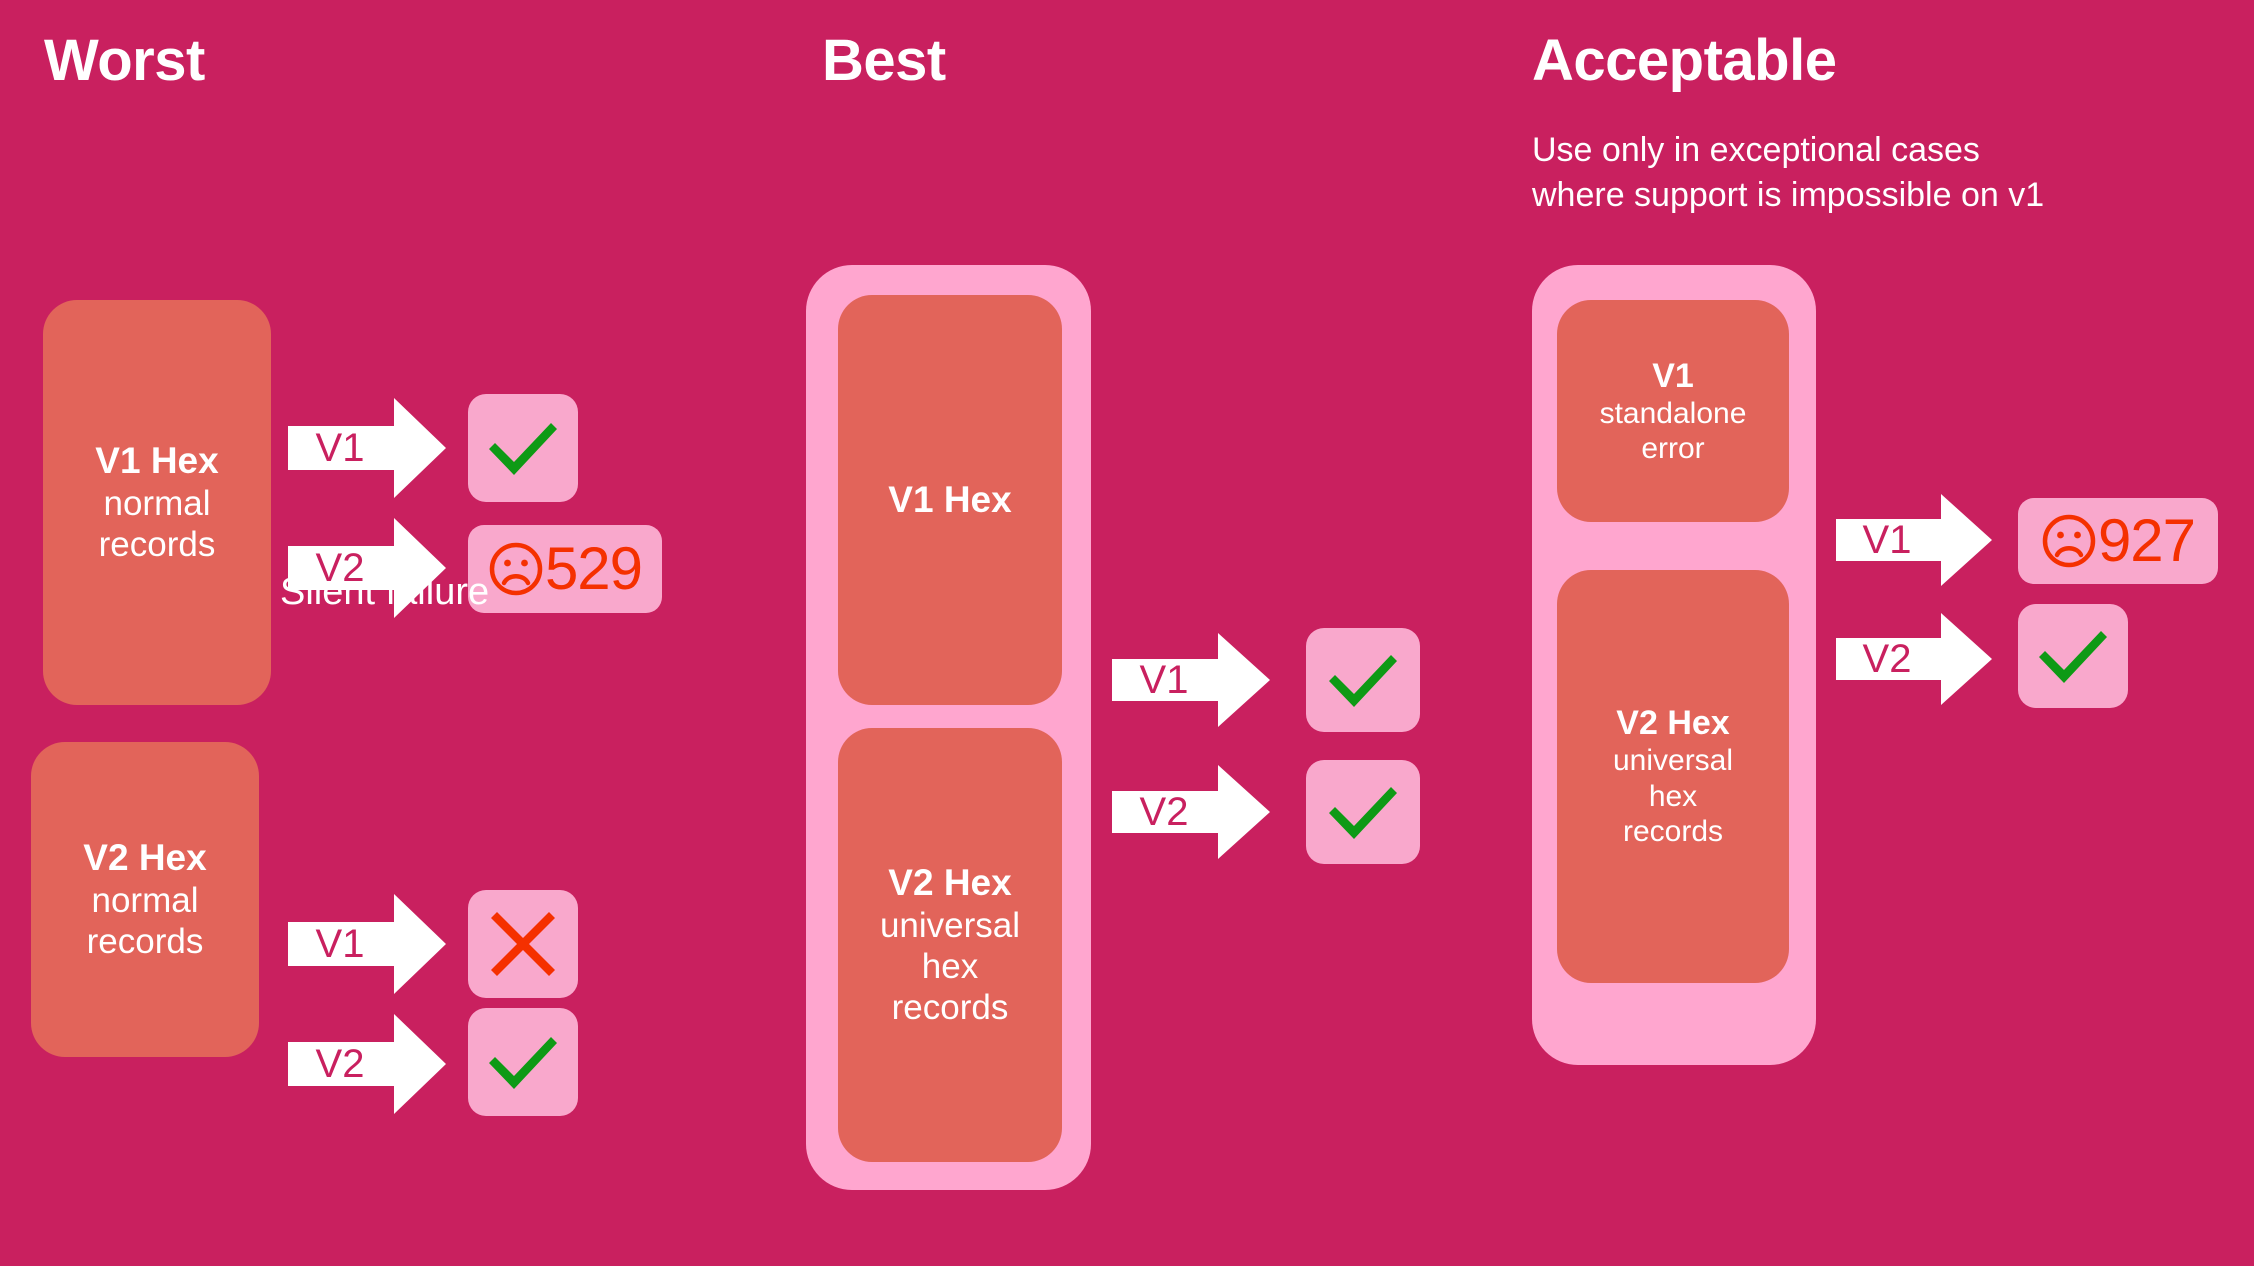 This screenshot has width=2254, height=1266. I want to click on error-code-number: 927, so click(2146, 540).